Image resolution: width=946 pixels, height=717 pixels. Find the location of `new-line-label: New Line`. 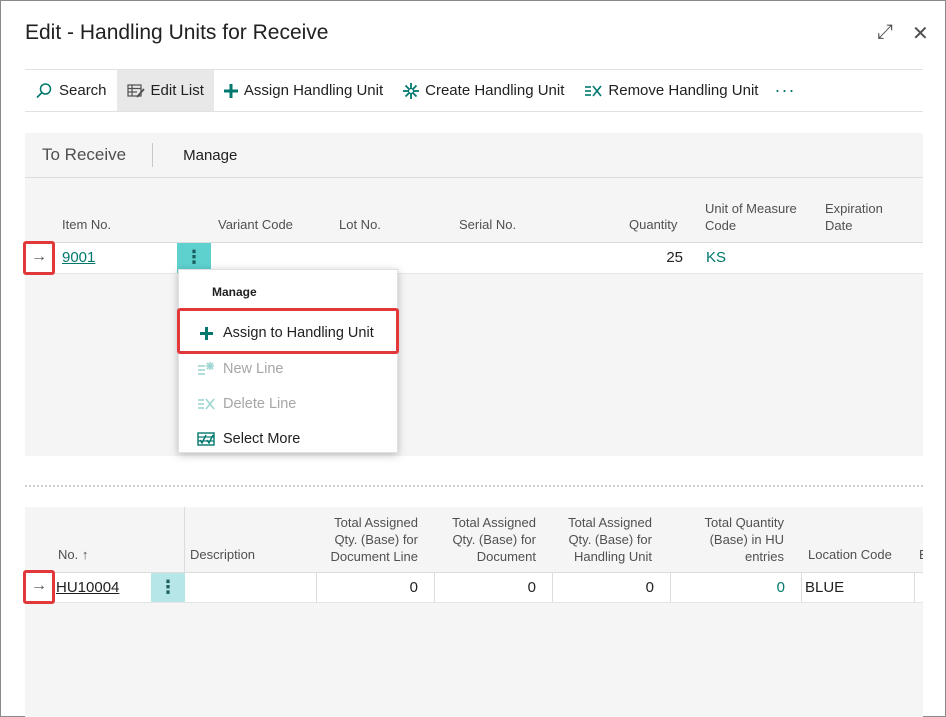

new-line-label: New Line is located at coordinates (253, 369).